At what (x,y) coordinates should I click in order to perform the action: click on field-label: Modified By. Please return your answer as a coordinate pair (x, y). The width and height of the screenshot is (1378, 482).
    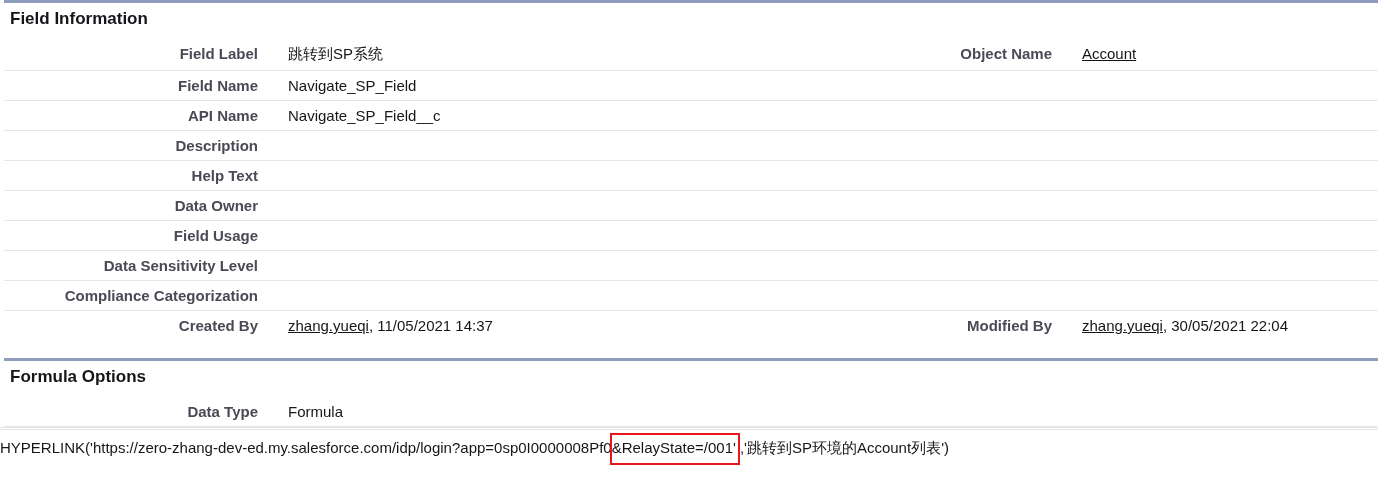
    Looking at the image, I should click on (1009, 325).